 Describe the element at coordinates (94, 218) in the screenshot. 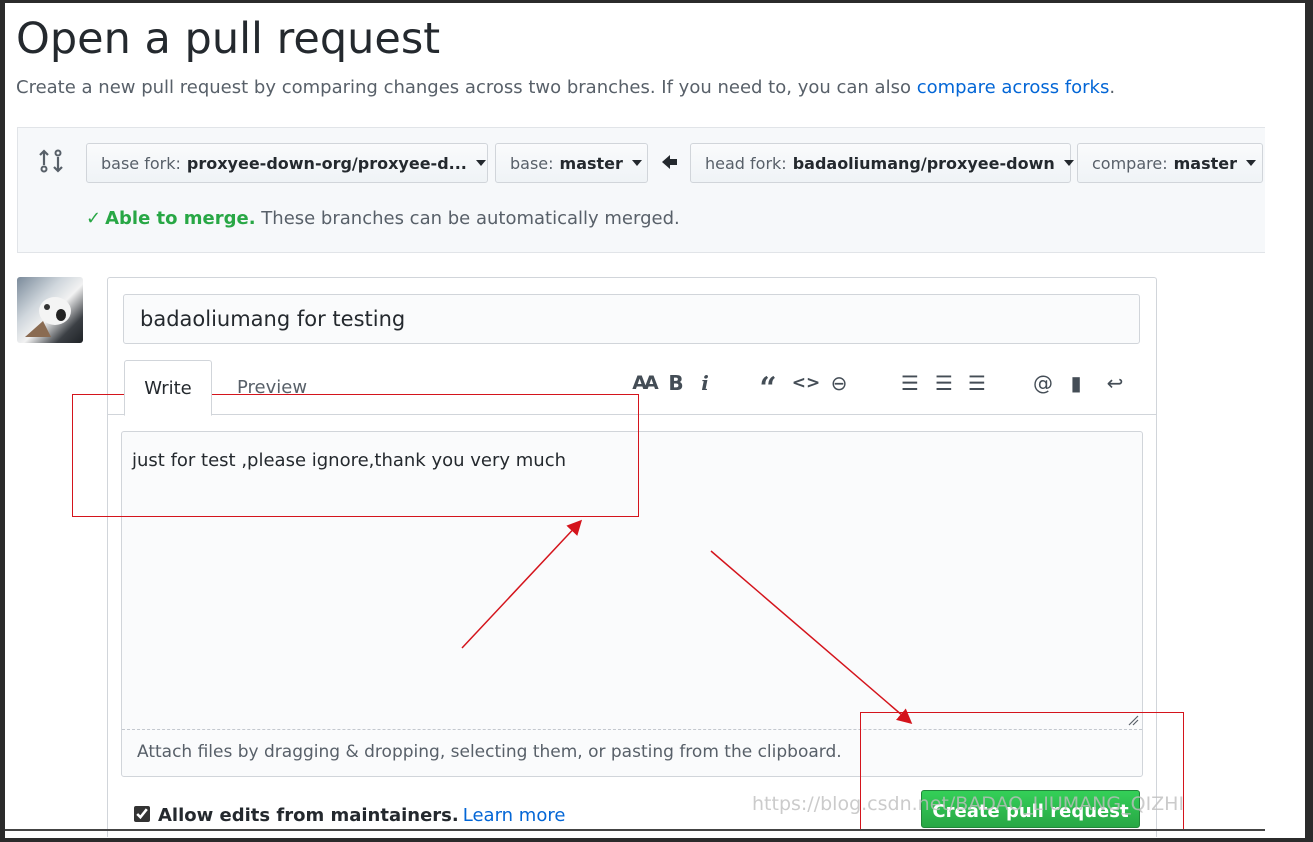

I see `check-icon: ✓` at that location.